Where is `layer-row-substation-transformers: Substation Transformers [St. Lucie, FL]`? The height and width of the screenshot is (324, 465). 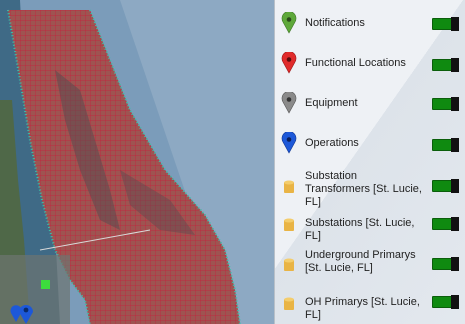
layer-row-substation-transformers: Substation Transformers [St. Lucie, FL] is located at coordinates (370, 188).